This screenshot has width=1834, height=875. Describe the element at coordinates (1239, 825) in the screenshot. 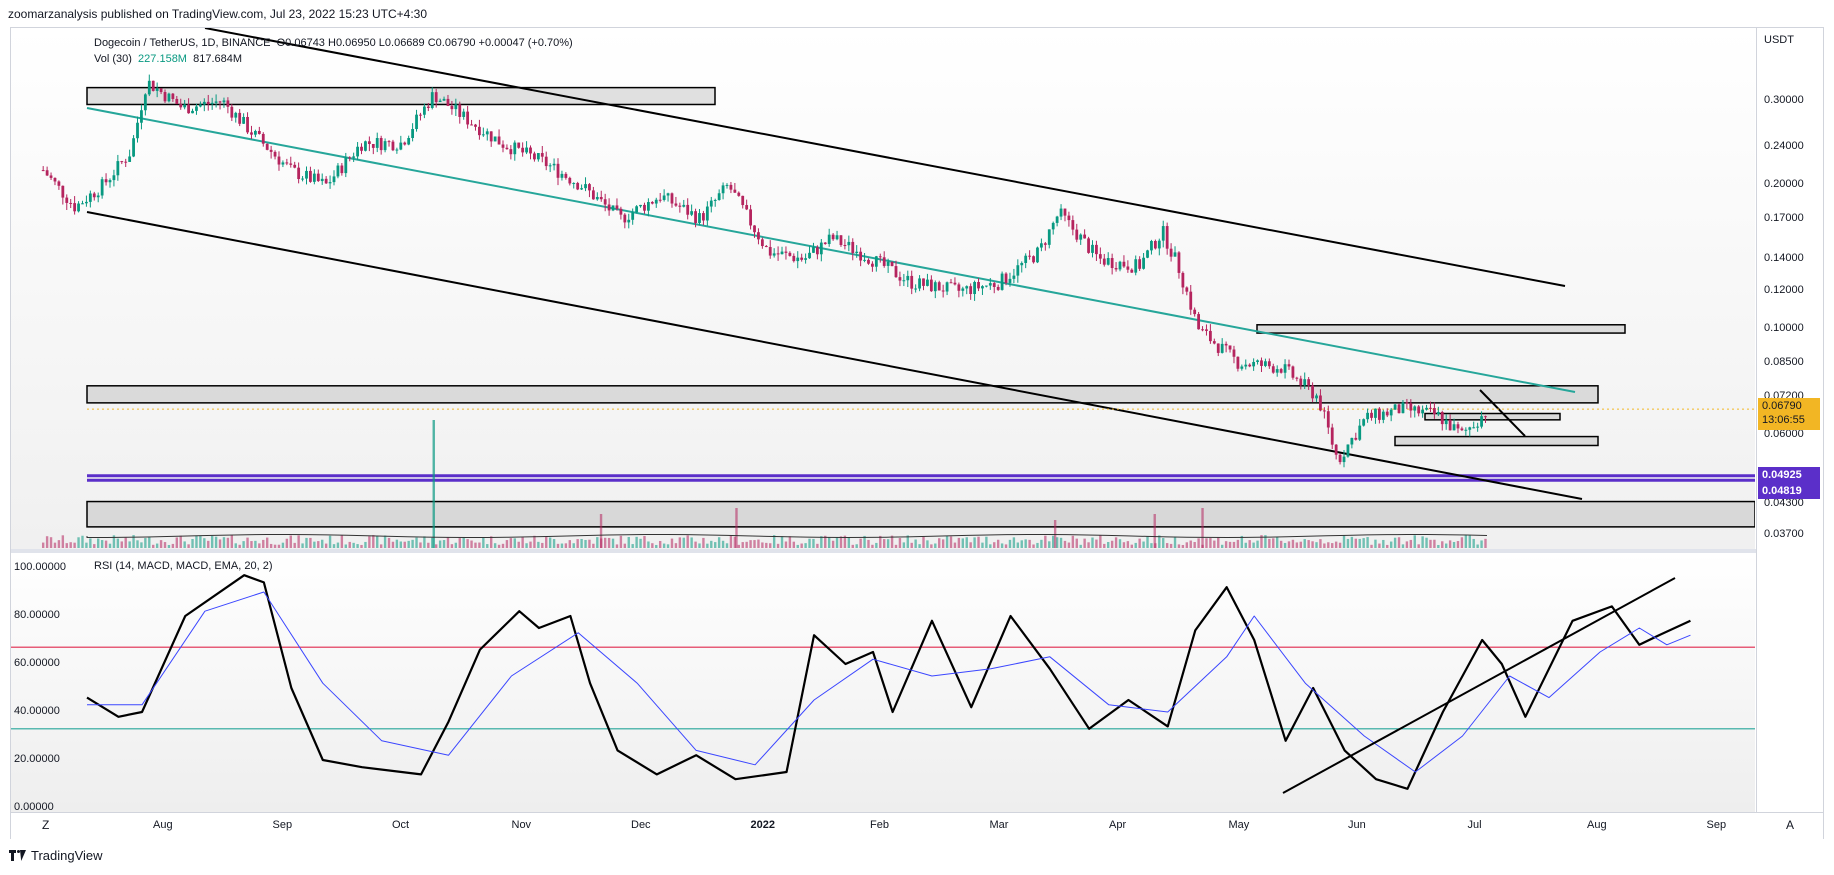

I see `time-tick-label: May` at that location.